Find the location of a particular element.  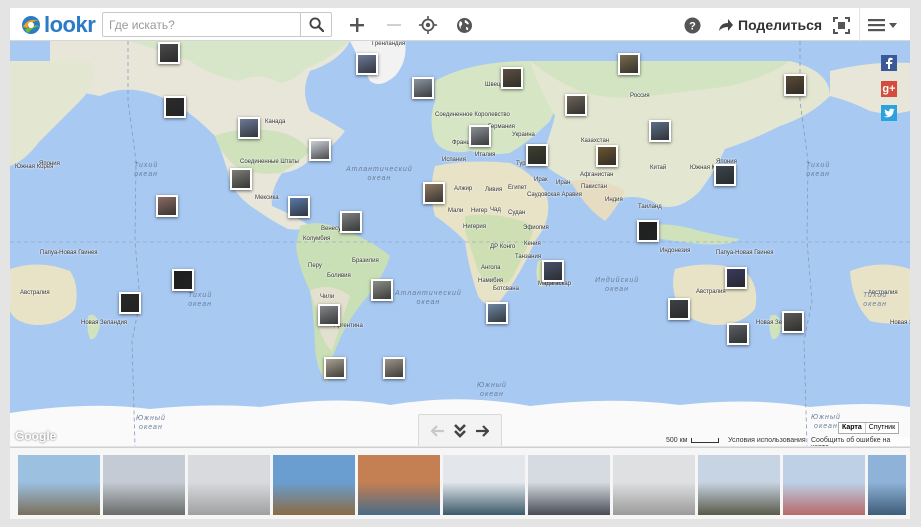

zoom-in-icon is located at coordinates (357, 25).